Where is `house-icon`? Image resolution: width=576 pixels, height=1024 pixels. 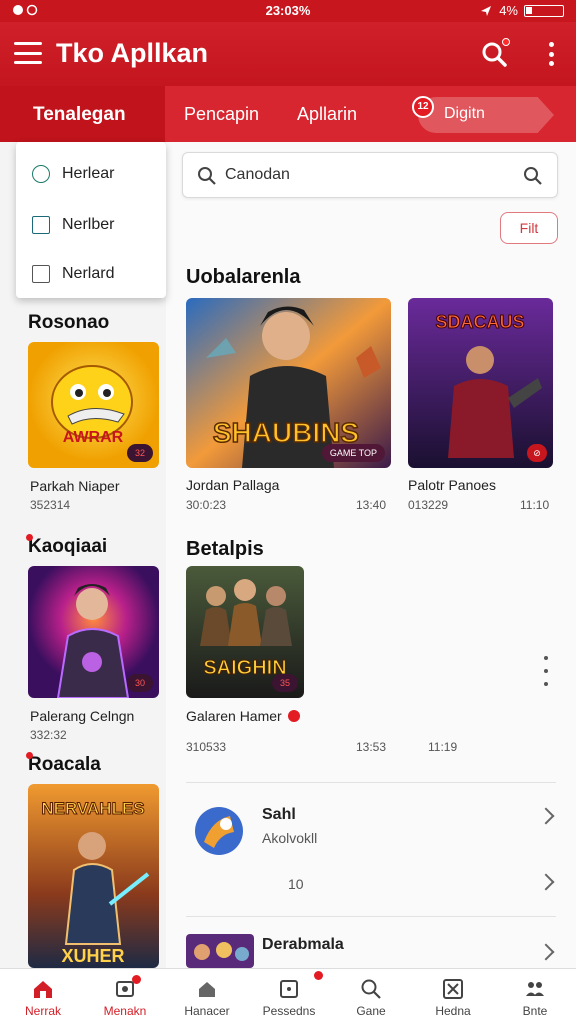
house-icon is located at coordinates (207, 989).